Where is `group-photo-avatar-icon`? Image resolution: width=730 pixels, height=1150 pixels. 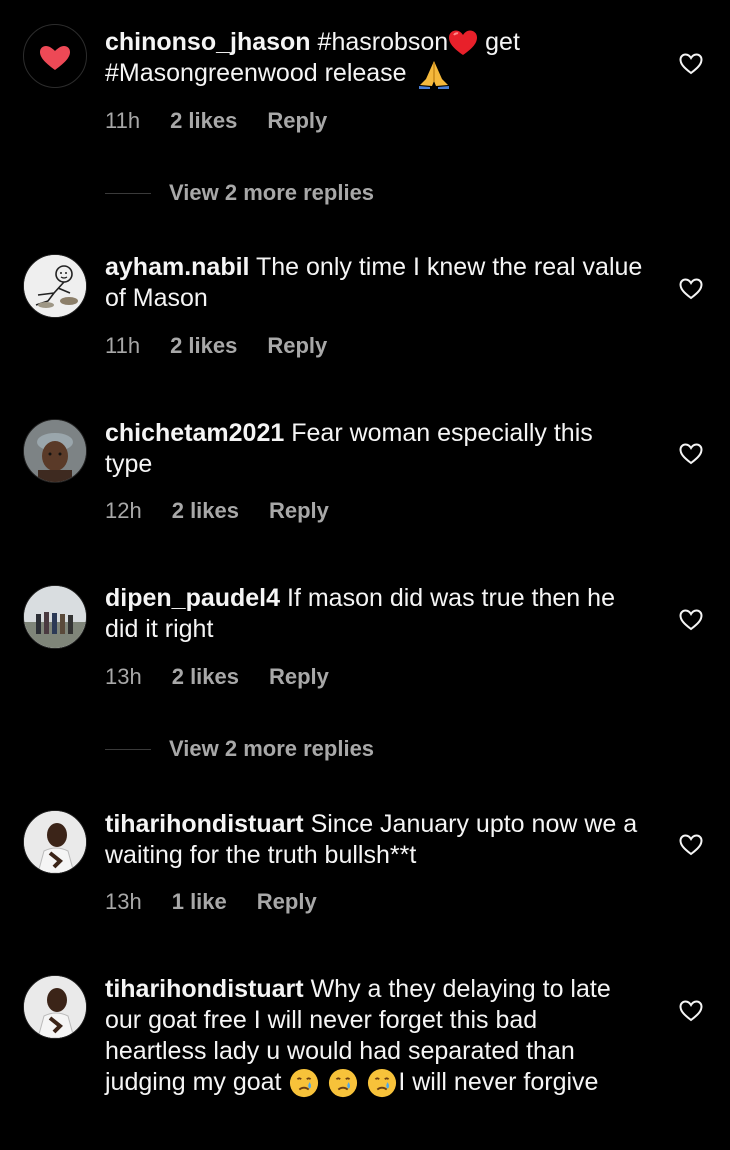 group-photo-avatar-icon is located at coordinates (55, 617).